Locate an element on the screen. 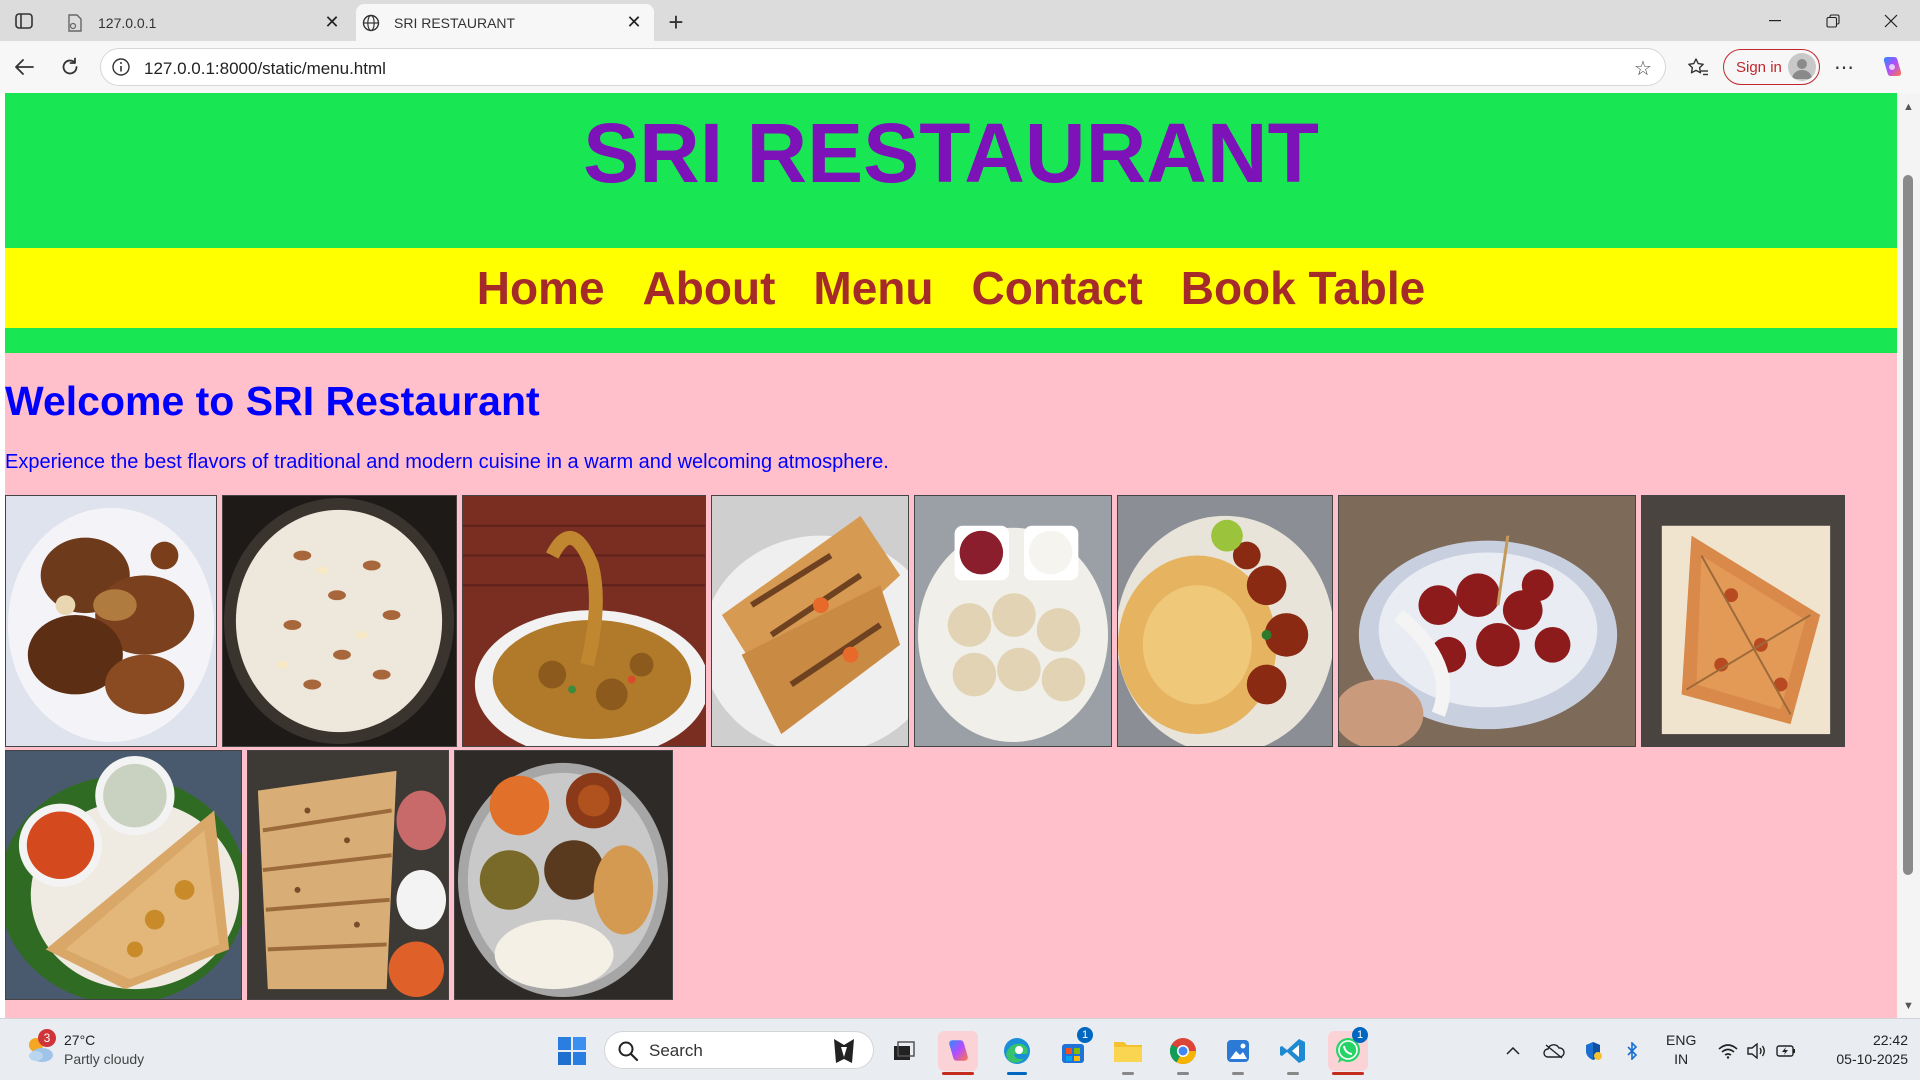 This screenshot has width=1920, height=1080. sign-in-button: Sign in is located at coordinates (1771, 67).